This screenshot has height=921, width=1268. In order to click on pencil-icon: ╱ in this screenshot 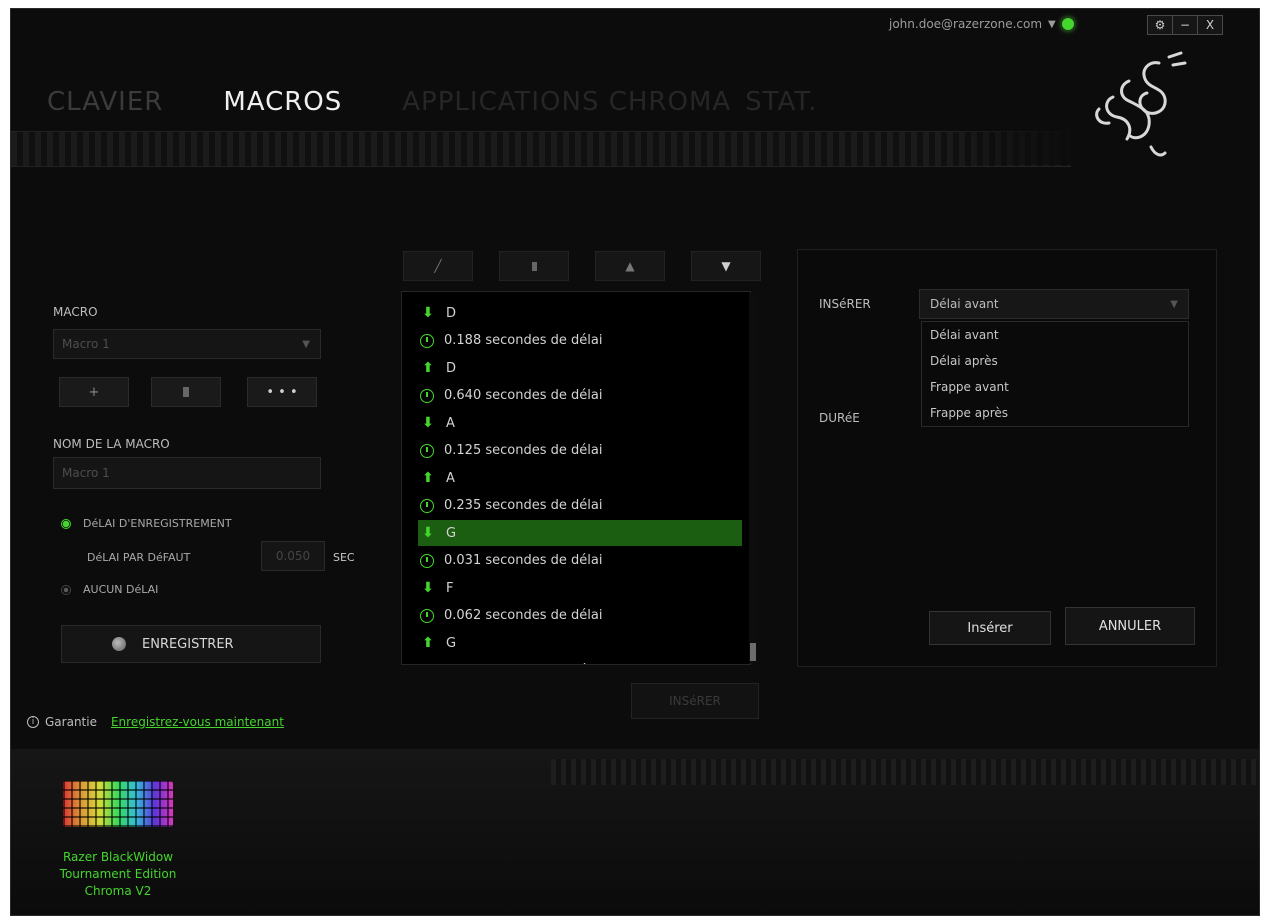, I will do `click(438, 266)`.